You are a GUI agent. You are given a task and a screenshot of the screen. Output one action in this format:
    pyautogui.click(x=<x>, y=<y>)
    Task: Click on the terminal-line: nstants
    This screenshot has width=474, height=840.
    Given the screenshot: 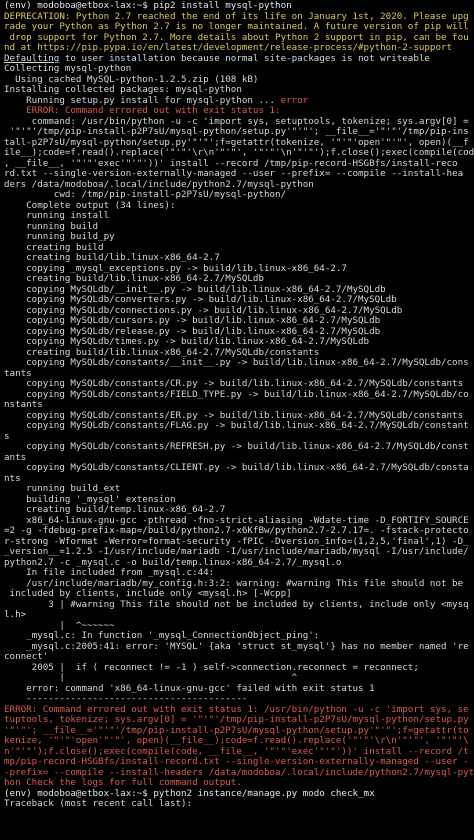 What is the action you would take?
    pyautogui.click(x=23, y=405)
    